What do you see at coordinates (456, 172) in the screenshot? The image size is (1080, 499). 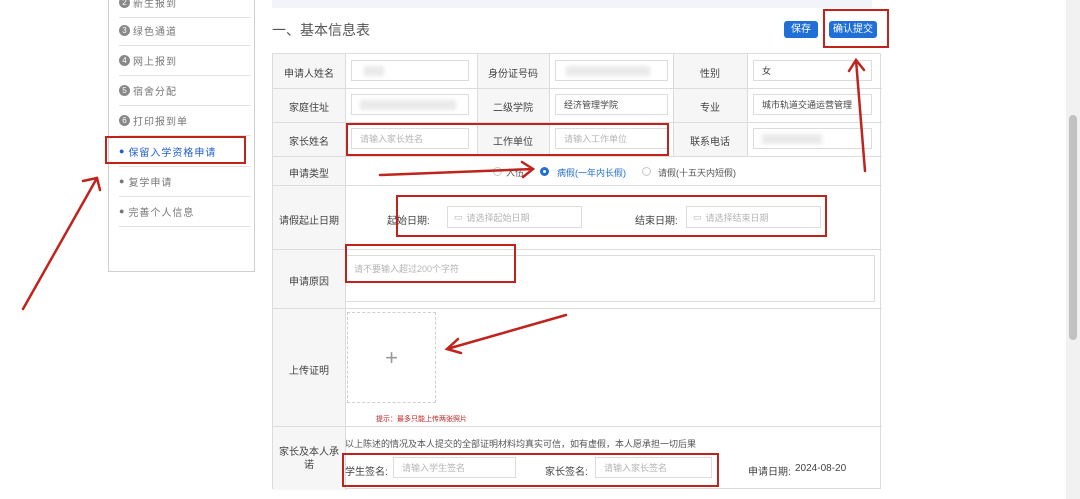 I see `arrow-radio` at bounding box center [456, 172].